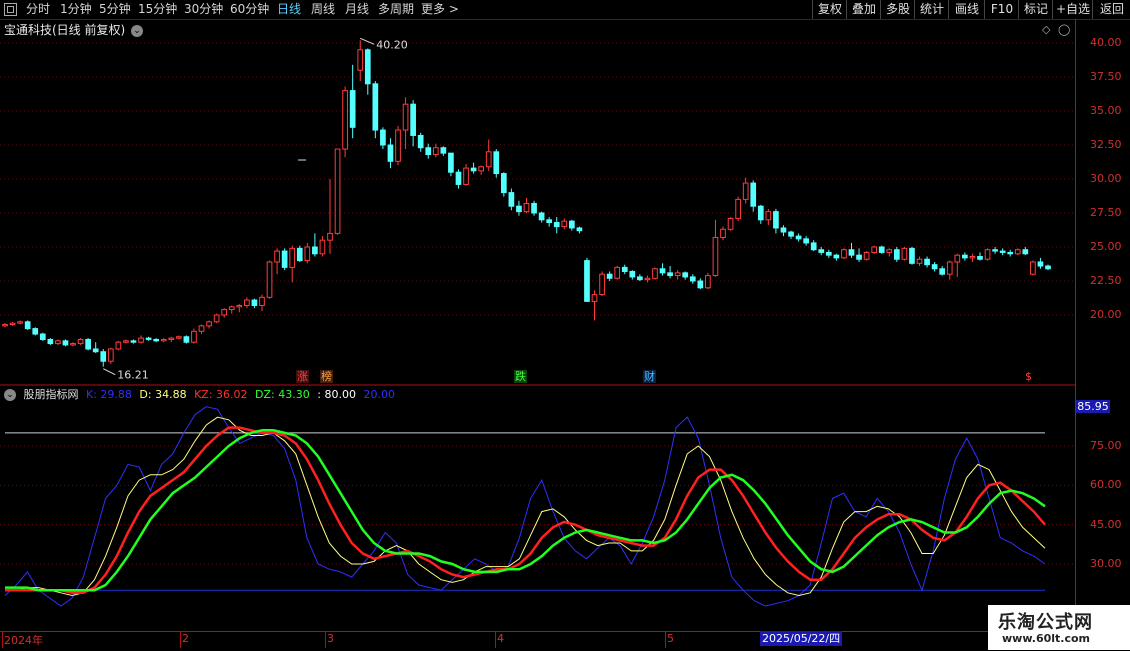 The height and width of the screenshot is (651, 1130). Describe the element at coordinates (1028, 376) in the screenshot. I see `event-marker: $` at that location.